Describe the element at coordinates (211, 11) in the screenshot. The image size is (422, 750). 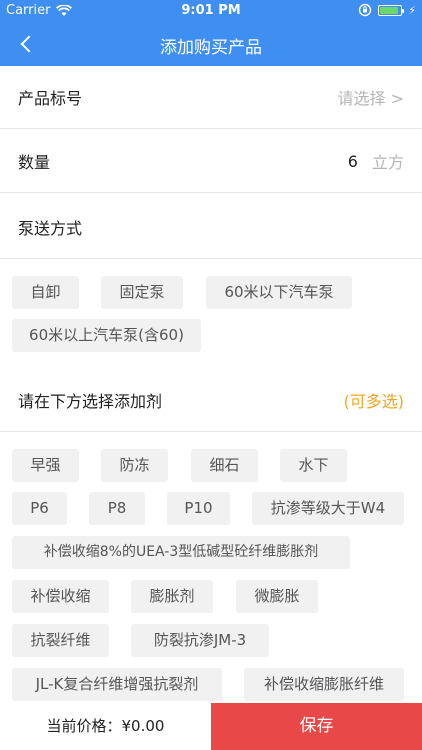
I see `status-bar: Carrier 9:01 PM ⚡` at that location.